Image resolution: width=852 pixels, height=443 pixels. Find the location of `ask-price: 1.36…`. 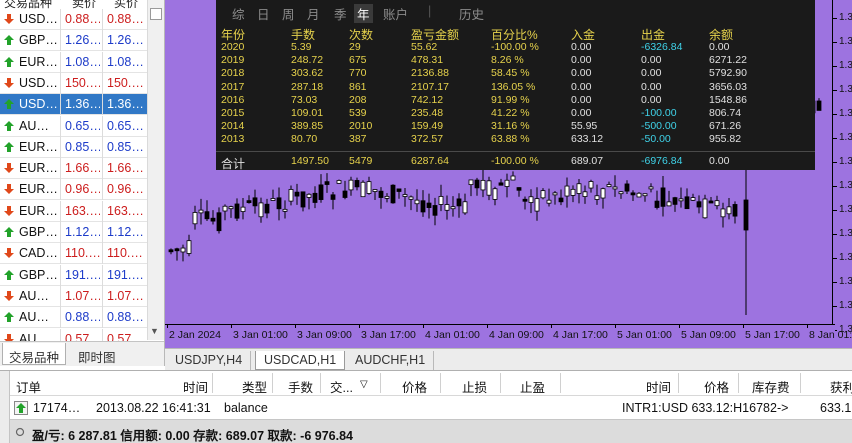

ask-price: 1.36… is located at coordinates (125, 104).